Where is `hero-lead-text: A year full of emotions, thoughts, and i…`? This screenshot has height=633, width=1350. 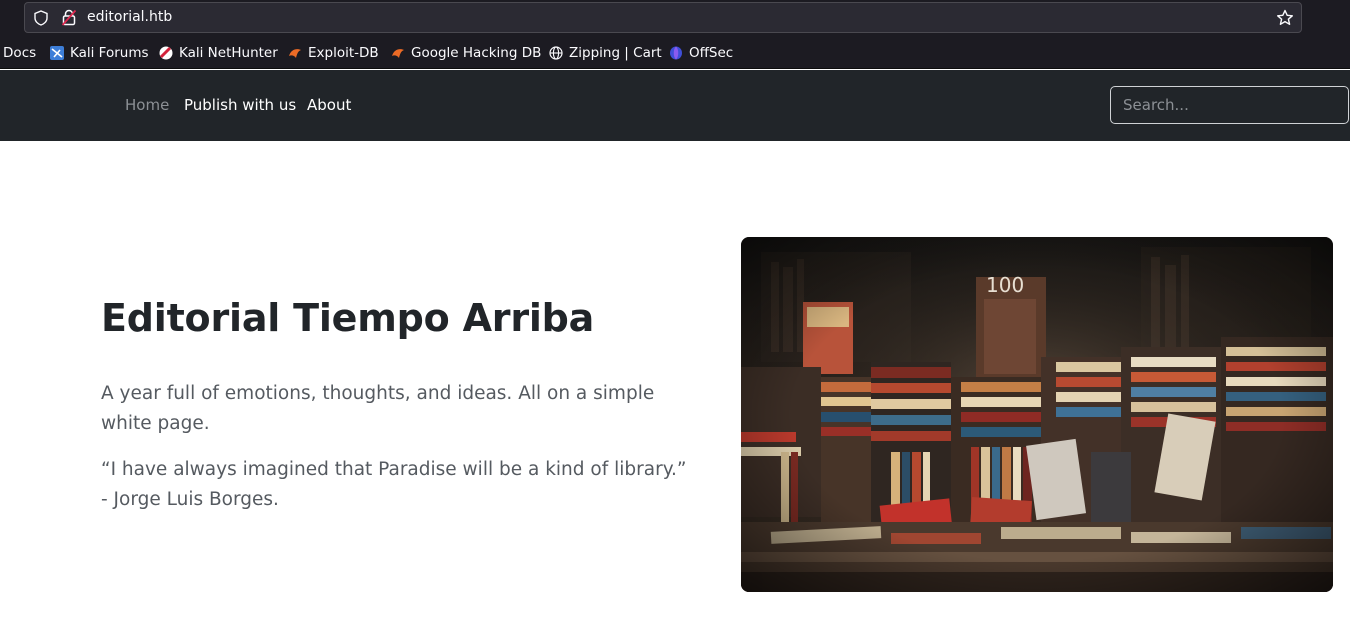
hero-lead-text: A year full of emotions, thoughts, and i… is located at coordinates (378, 408).